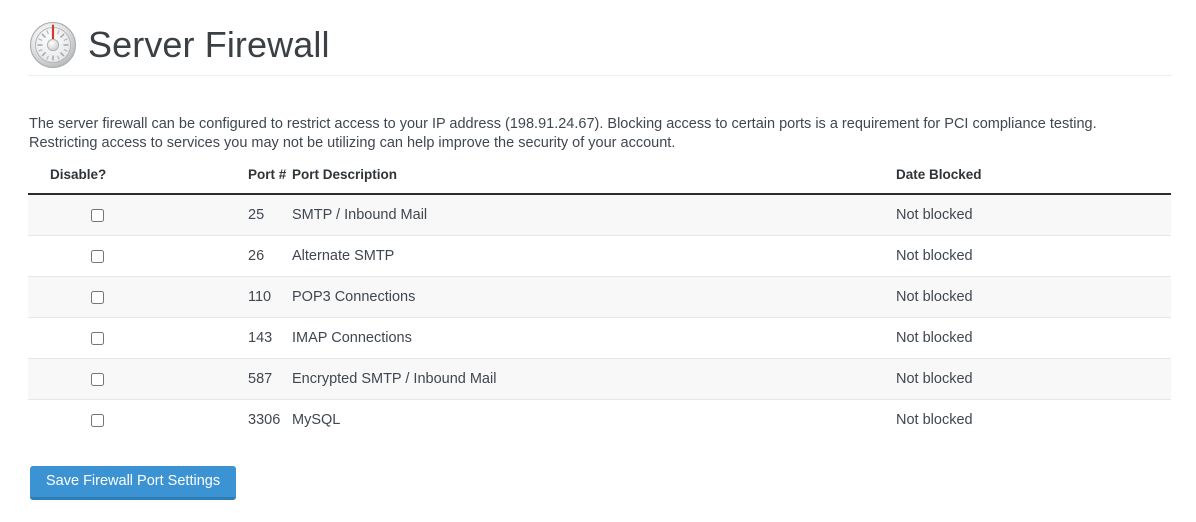  I want to click on cell-port-number: 3306, so click(215, 419).